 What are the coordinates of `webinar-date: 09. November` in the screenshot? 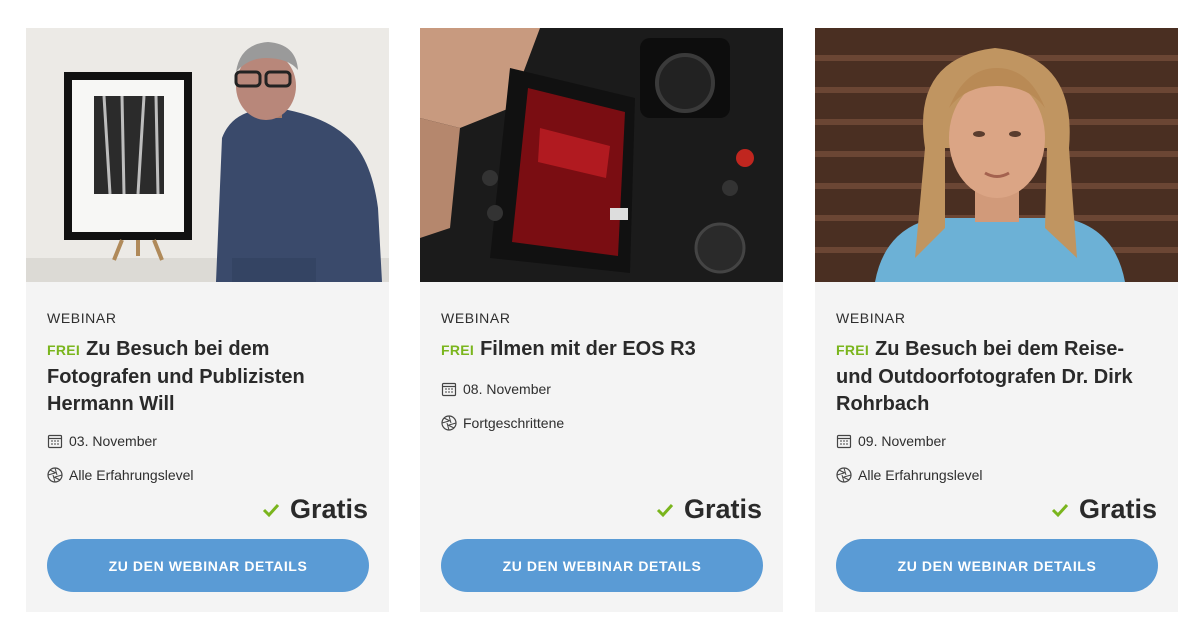 It's located at (891, 441).